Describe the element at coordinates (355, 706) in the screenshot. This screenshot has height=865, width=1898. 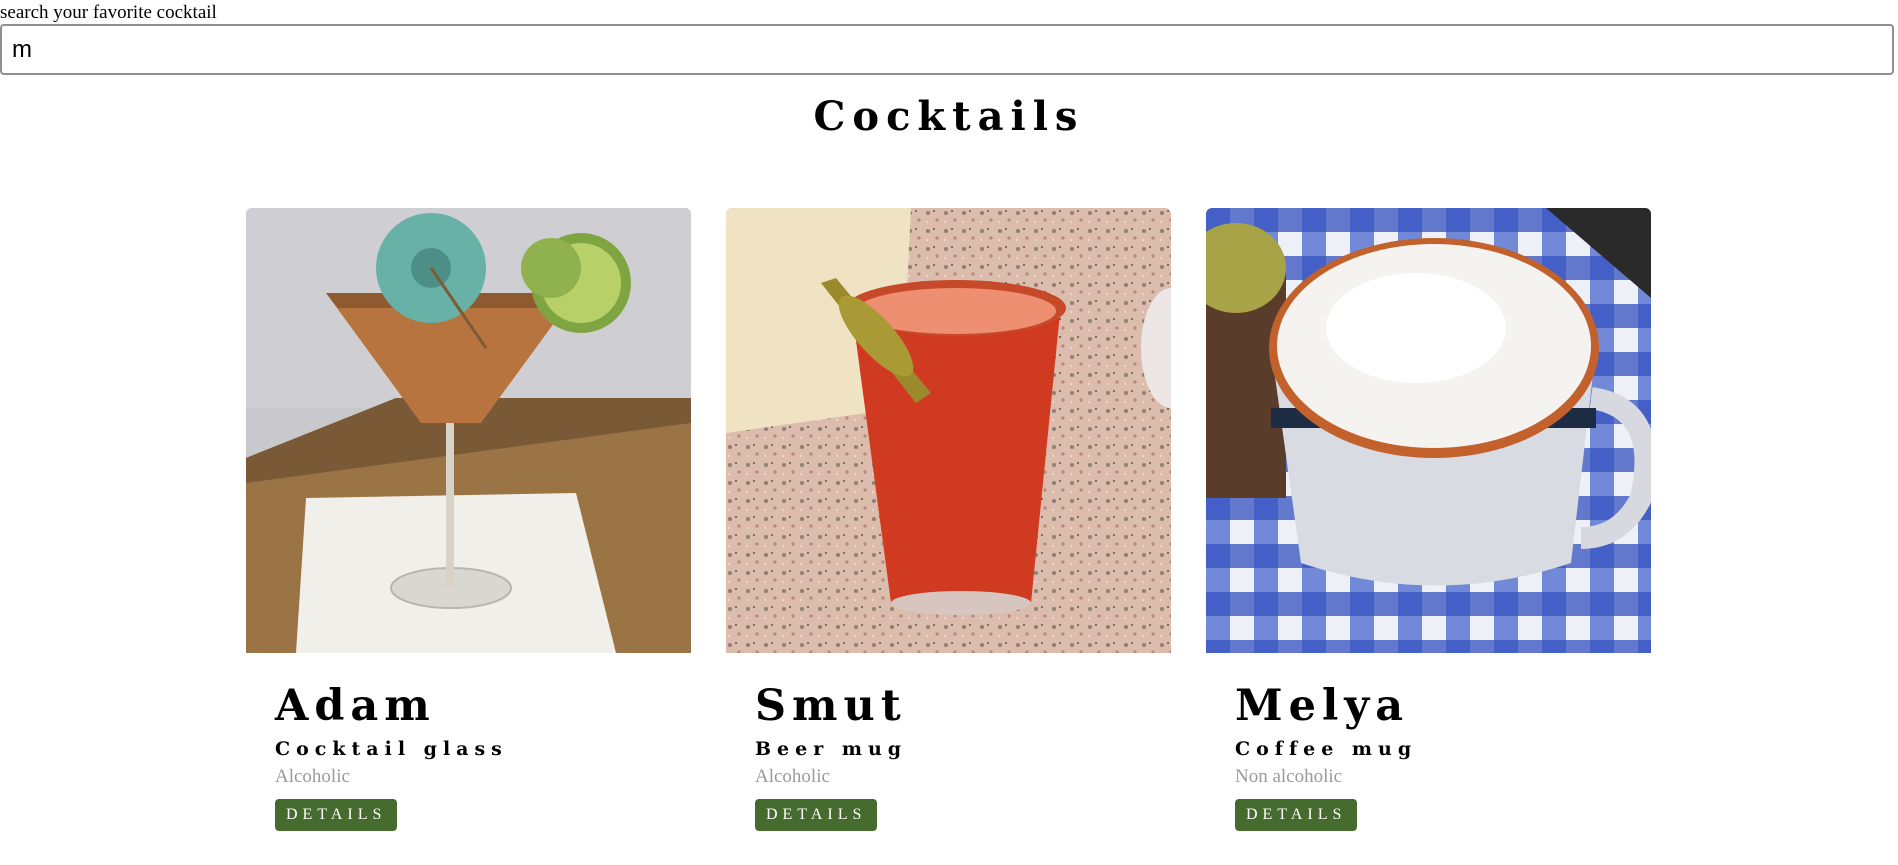
I see `cocktail-name: Adam` at that location.